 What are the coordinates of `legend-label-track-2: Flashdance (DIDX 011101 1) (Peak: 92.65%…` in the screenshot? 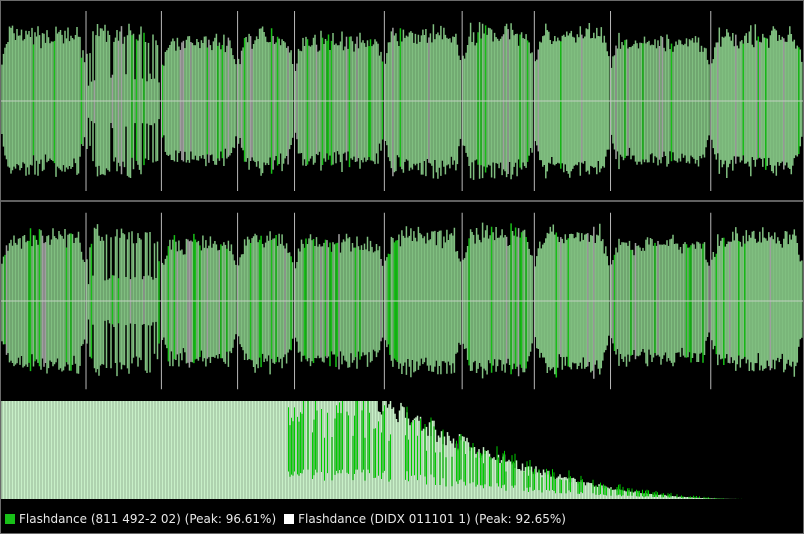 It's located at (432, 519).